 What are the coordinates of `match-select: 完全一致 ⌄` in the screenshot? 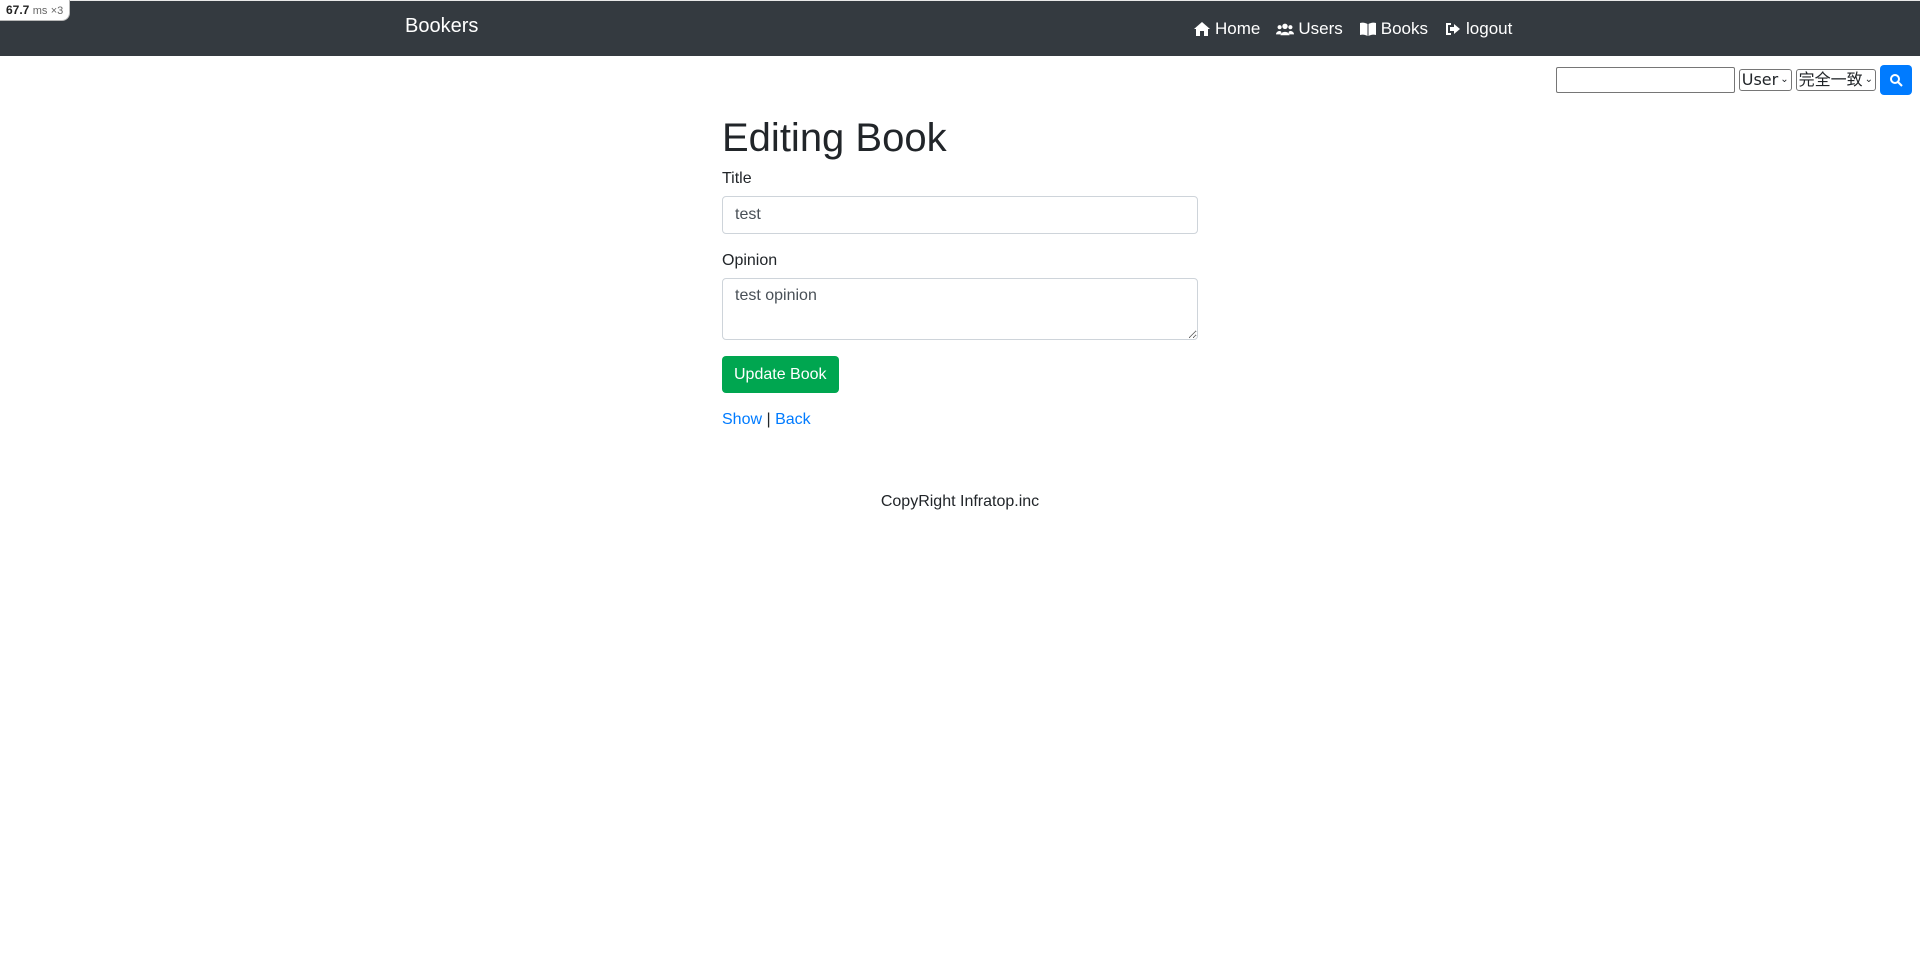 It's located at (1835, 80).